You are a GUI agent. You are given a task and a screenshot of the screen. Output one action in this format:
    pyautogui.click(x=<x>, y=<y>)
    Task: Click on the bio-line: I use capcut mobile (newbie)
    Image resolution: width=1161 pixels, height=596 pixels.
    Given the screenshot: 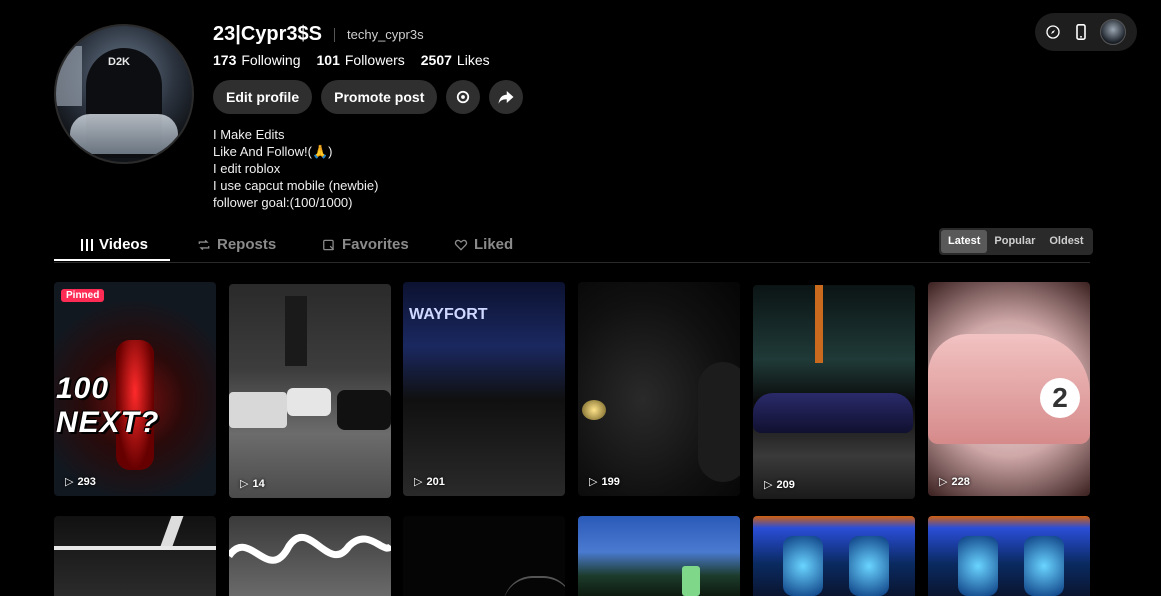 What is the action you would take?
    pyautogui.click(x=296, y=185)
    